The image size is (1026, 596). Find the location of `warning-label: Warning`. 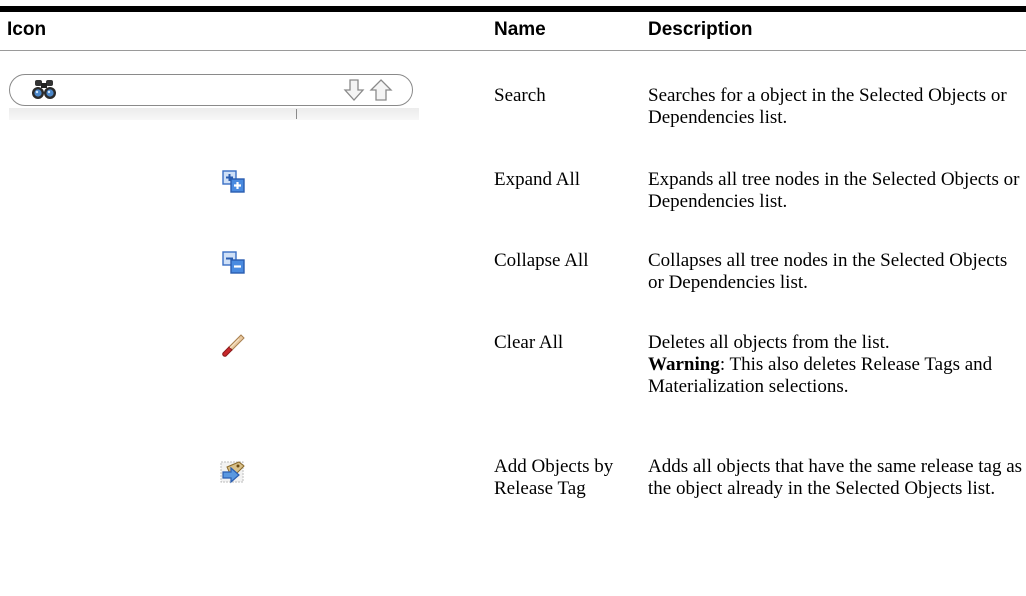

warning-label: Warning is located at coordinates (684, 364).